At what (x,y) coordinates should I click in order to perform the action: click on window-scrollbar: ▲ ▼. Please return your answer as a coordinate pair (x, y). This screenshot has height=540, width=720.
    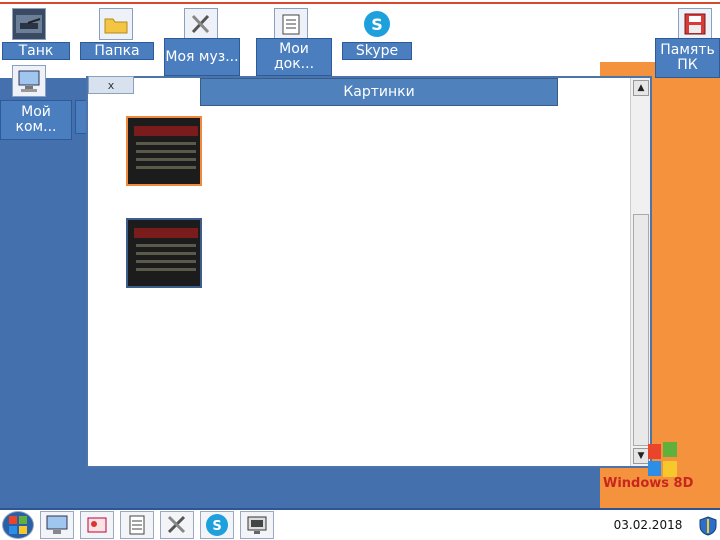
    Looking at the image, I should click on (640, 272).